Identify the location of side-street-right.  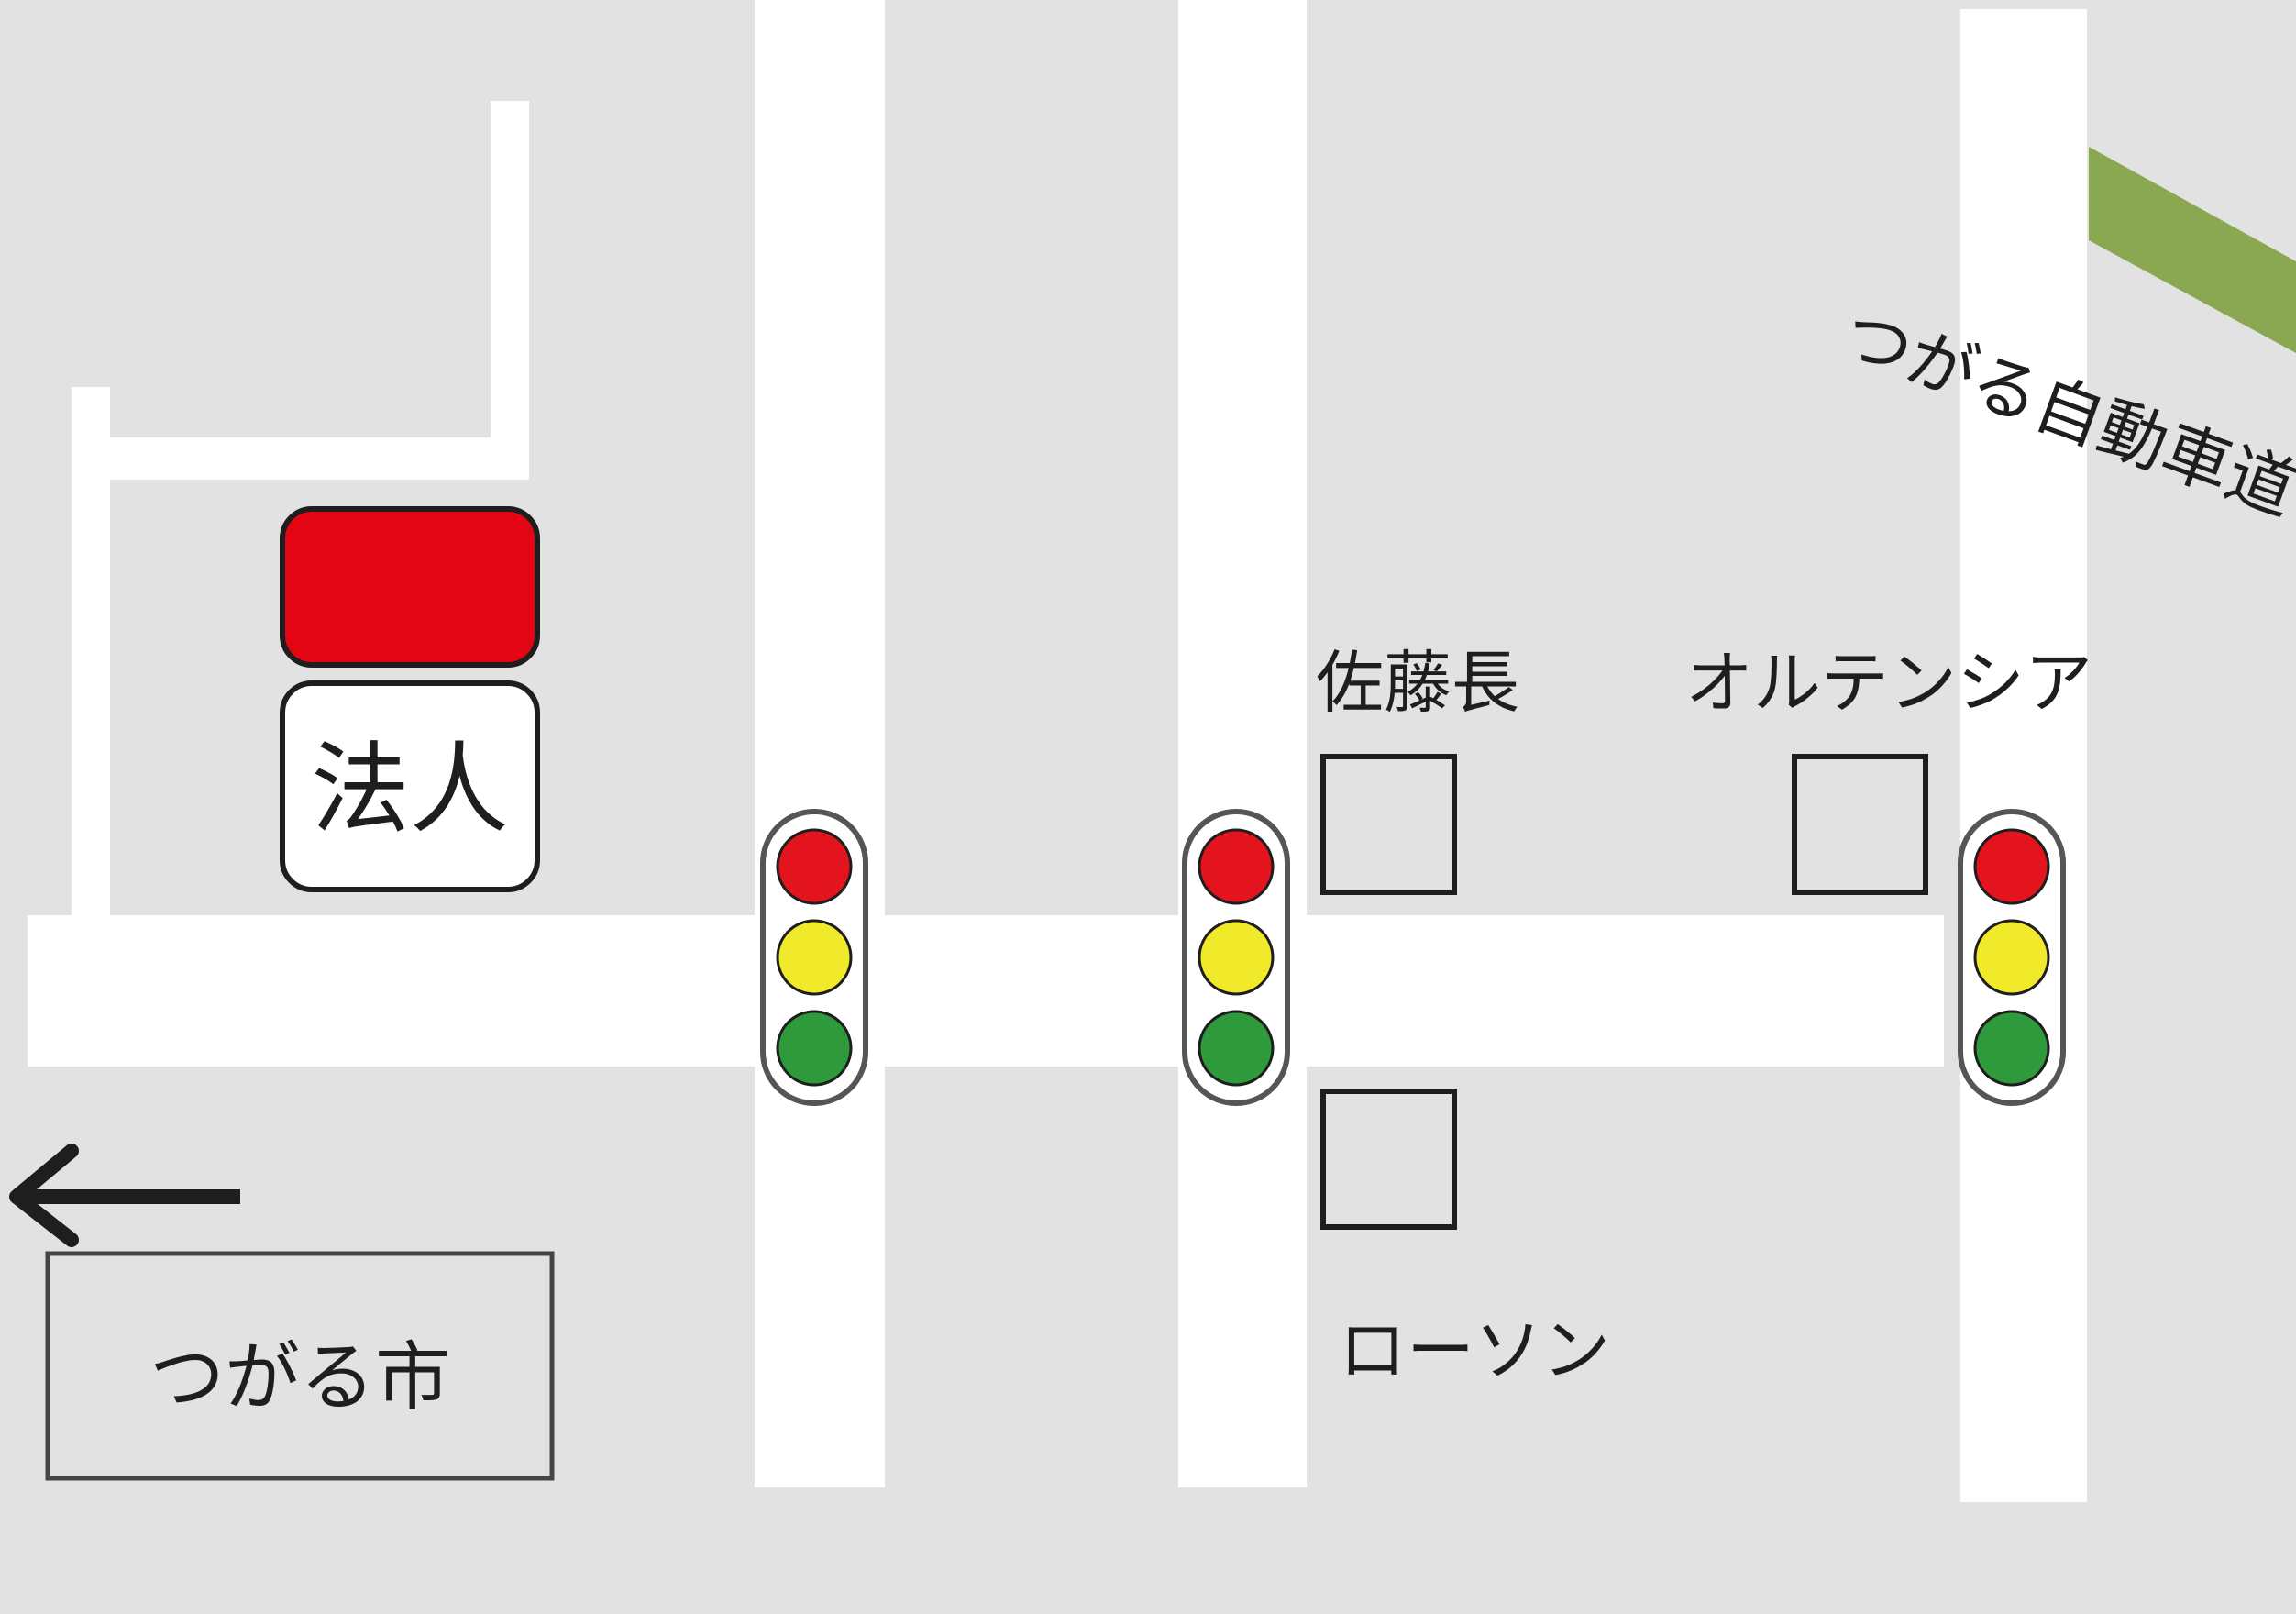
(510, 269).